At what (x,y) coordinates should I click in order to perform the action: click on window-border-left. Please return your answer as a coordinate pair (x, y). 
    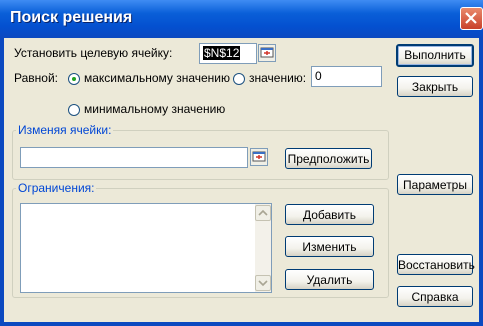
    Looking at the image, I should click on (2, 182).